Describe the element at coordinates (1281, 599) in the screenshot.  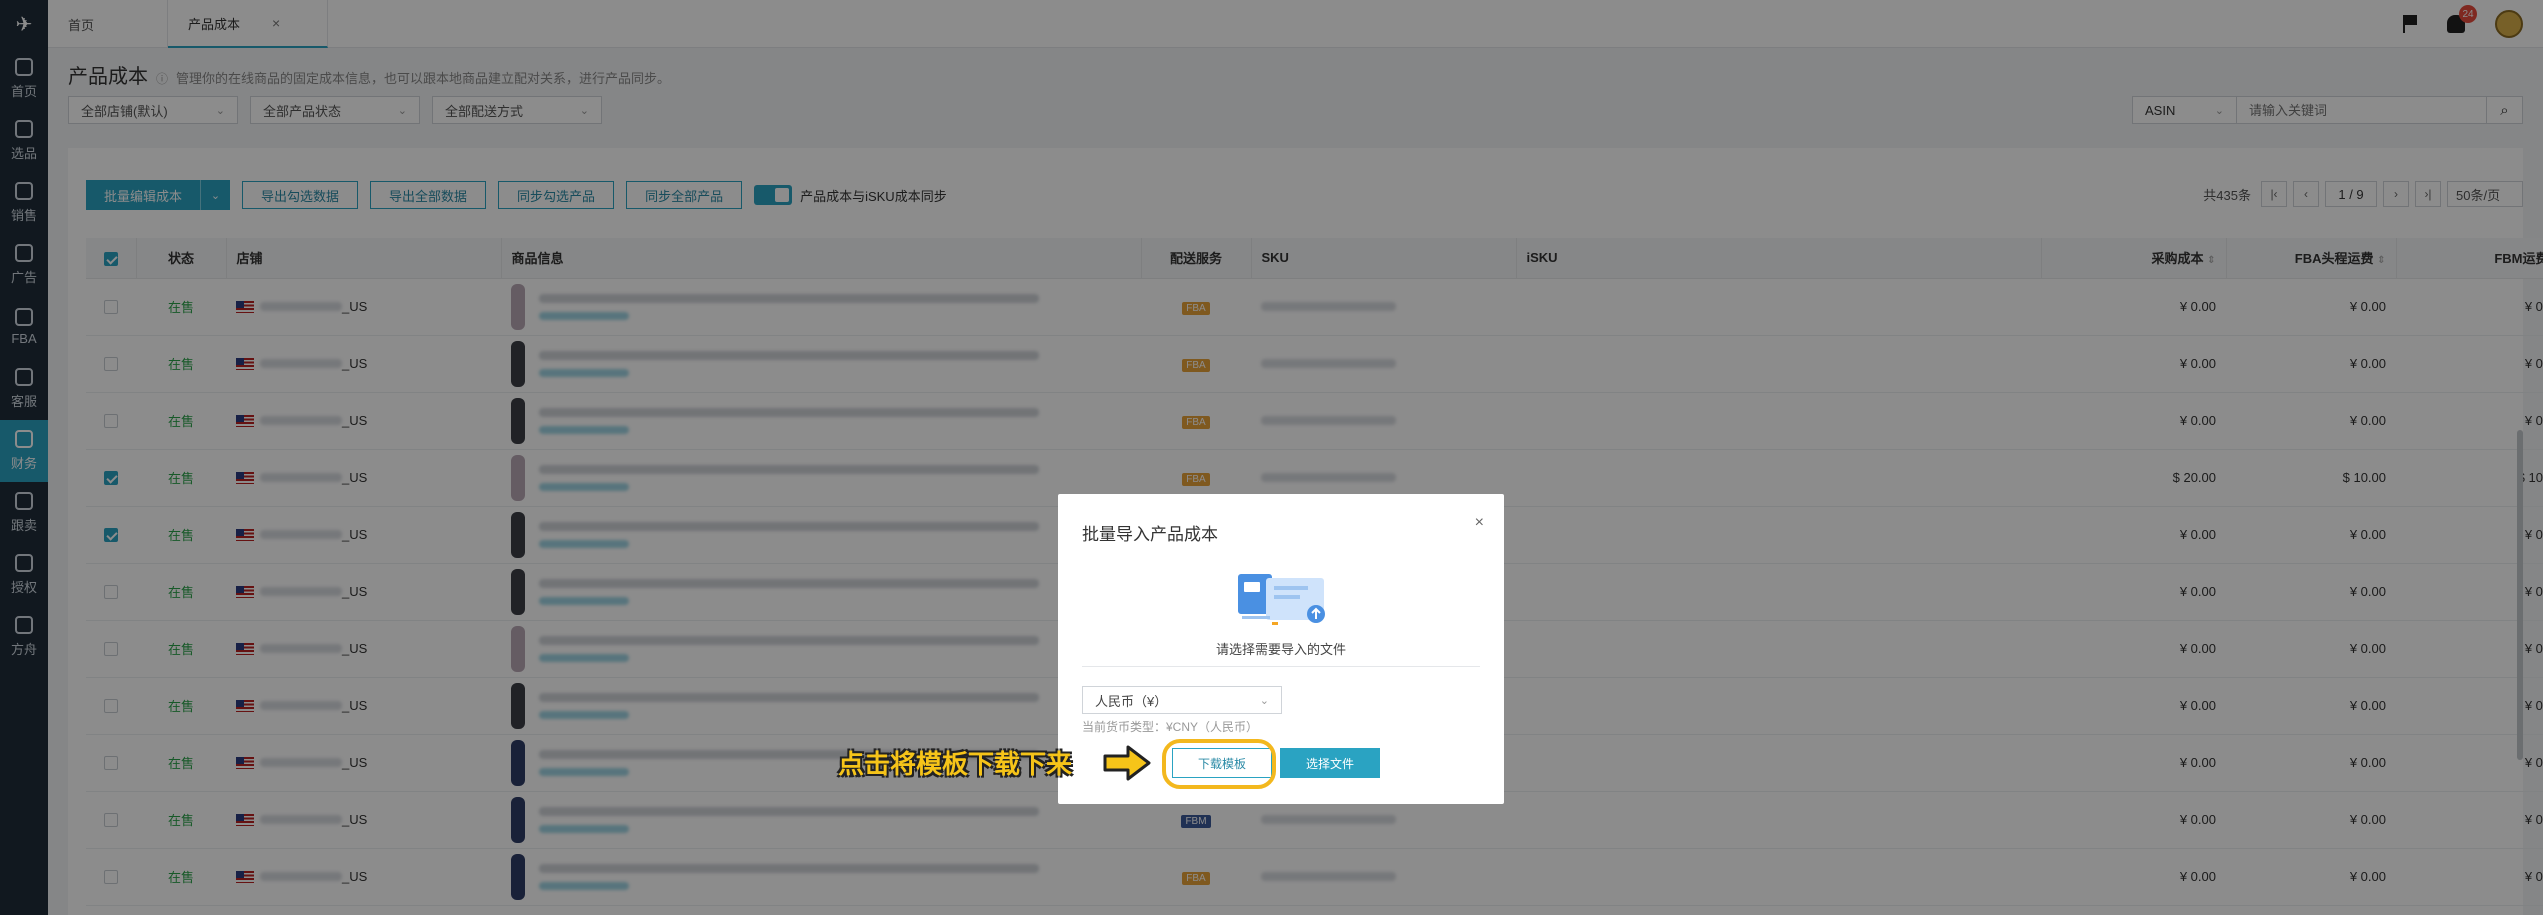
I see `file-upload-icon` at that location.